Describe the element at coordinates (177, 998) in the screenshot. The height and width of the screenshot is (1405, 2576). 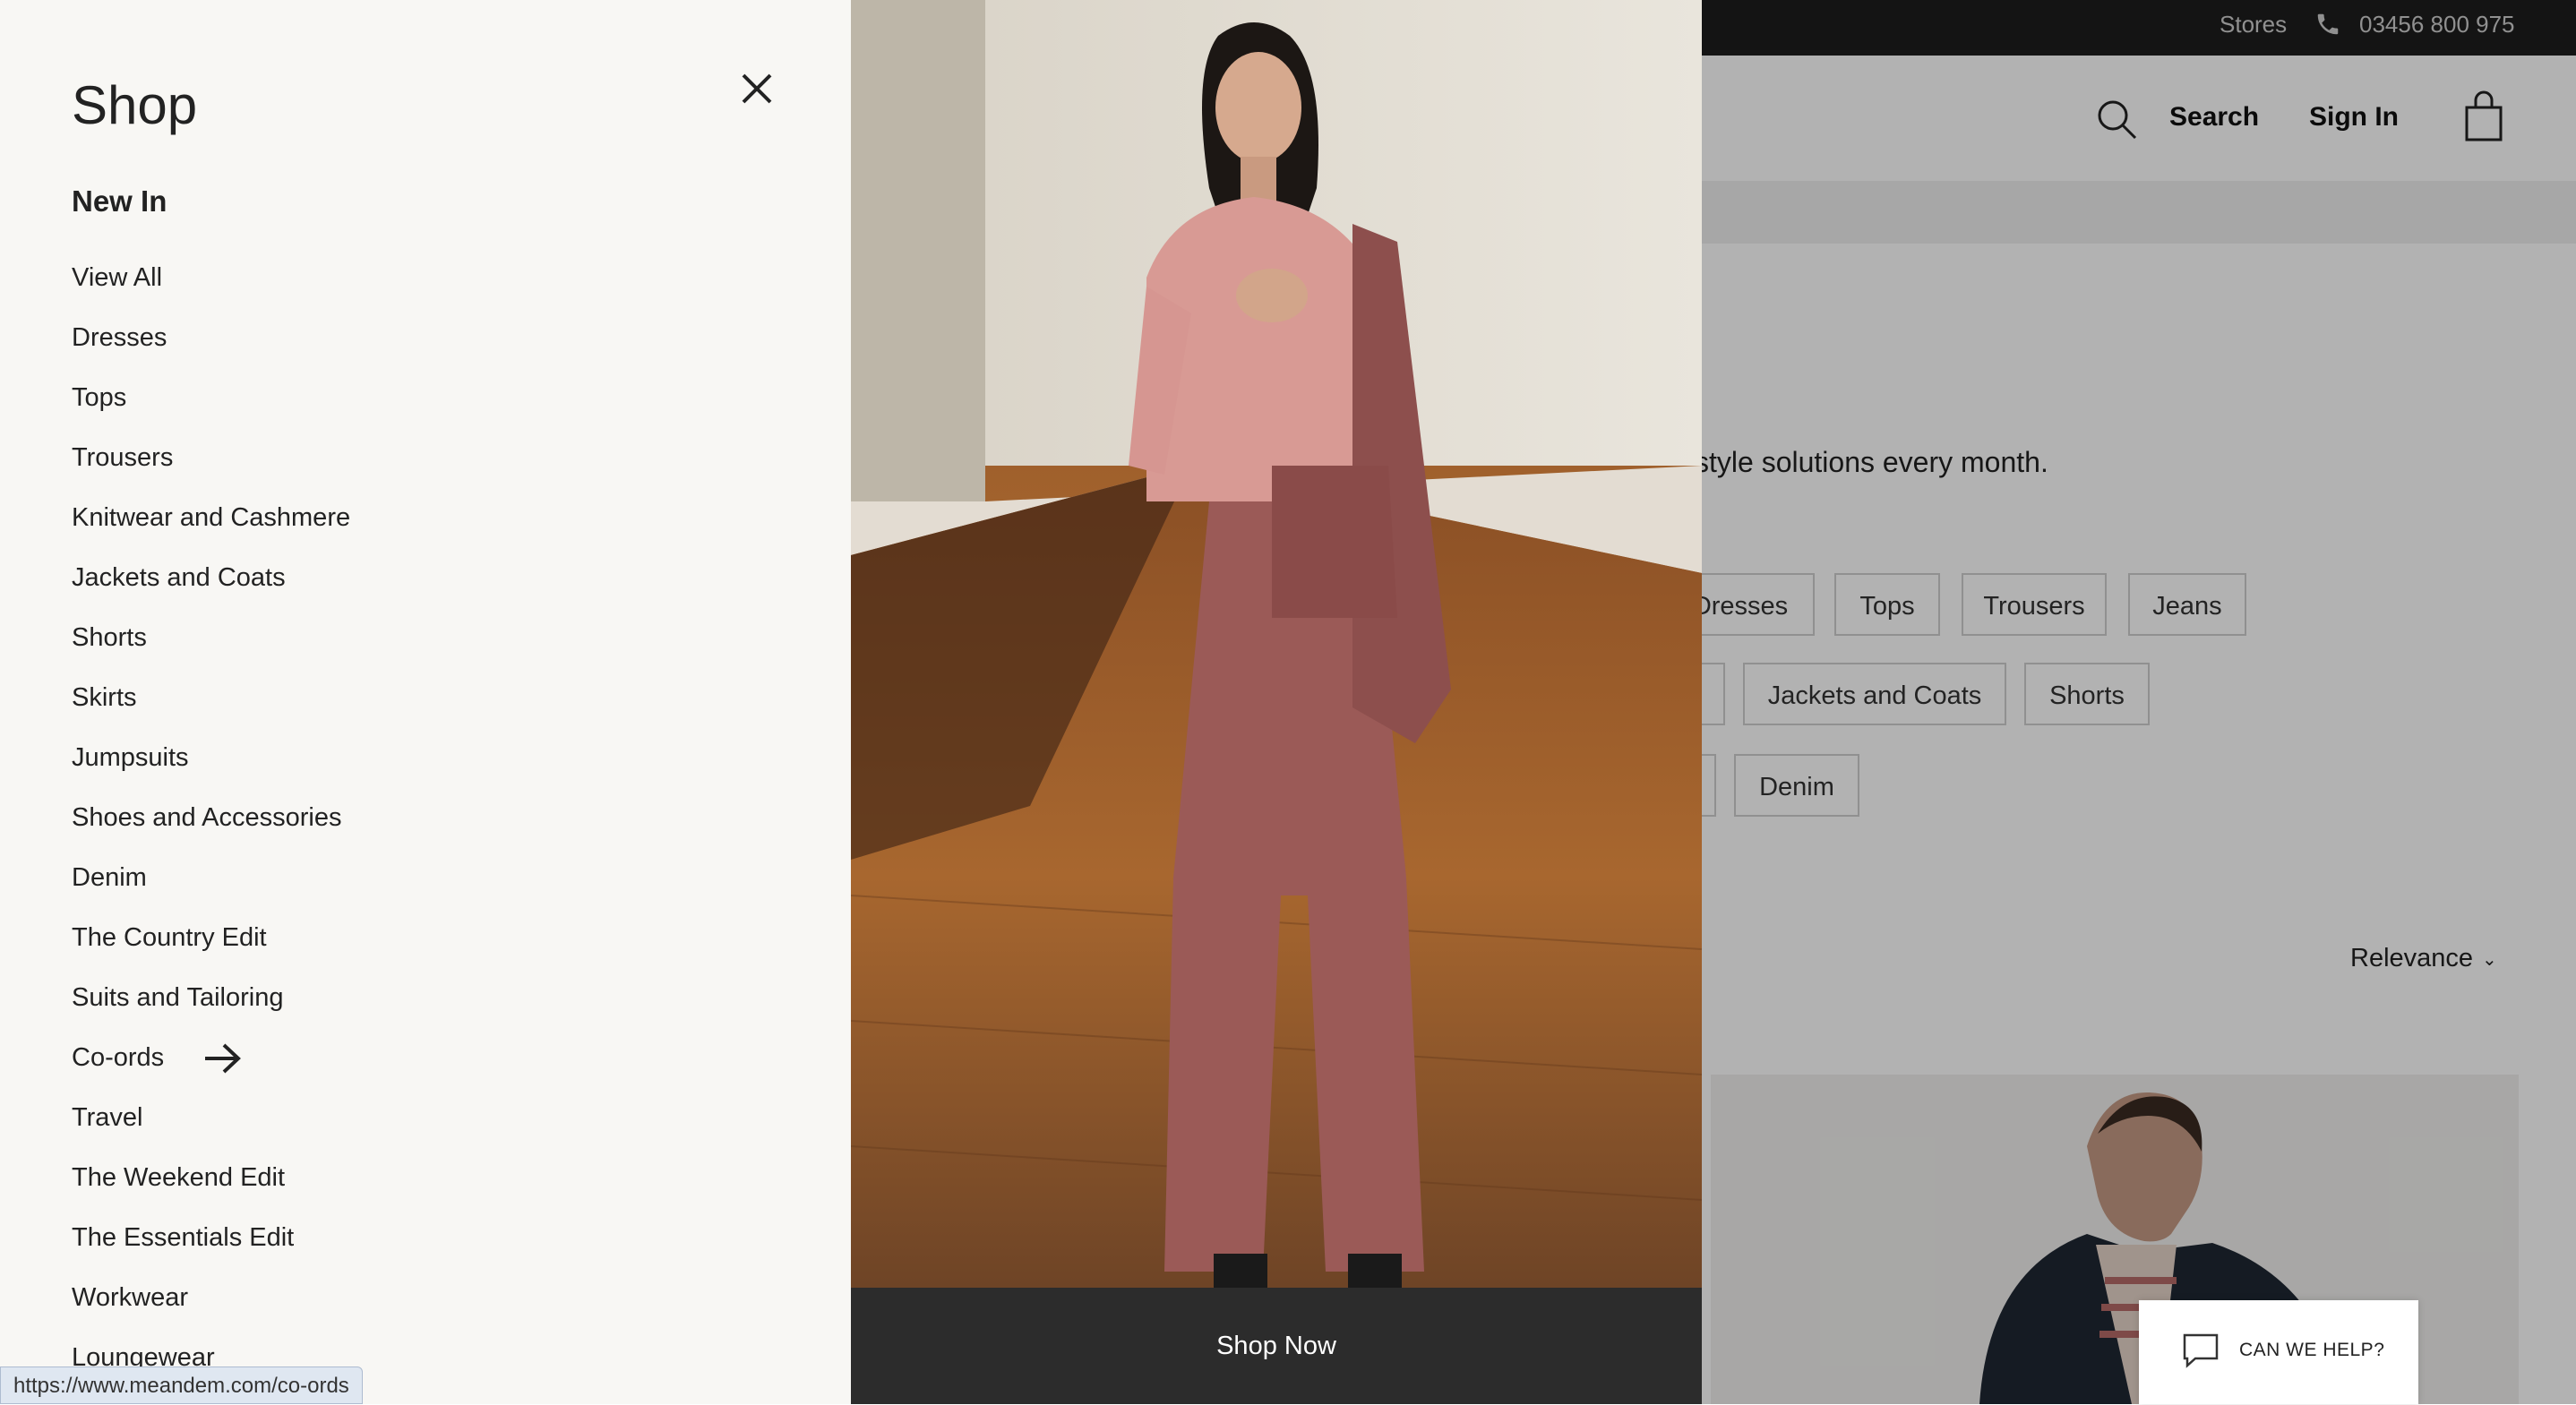
I see `menu-item-suits-and-tailoring: Suits and Tailoring` at that location.